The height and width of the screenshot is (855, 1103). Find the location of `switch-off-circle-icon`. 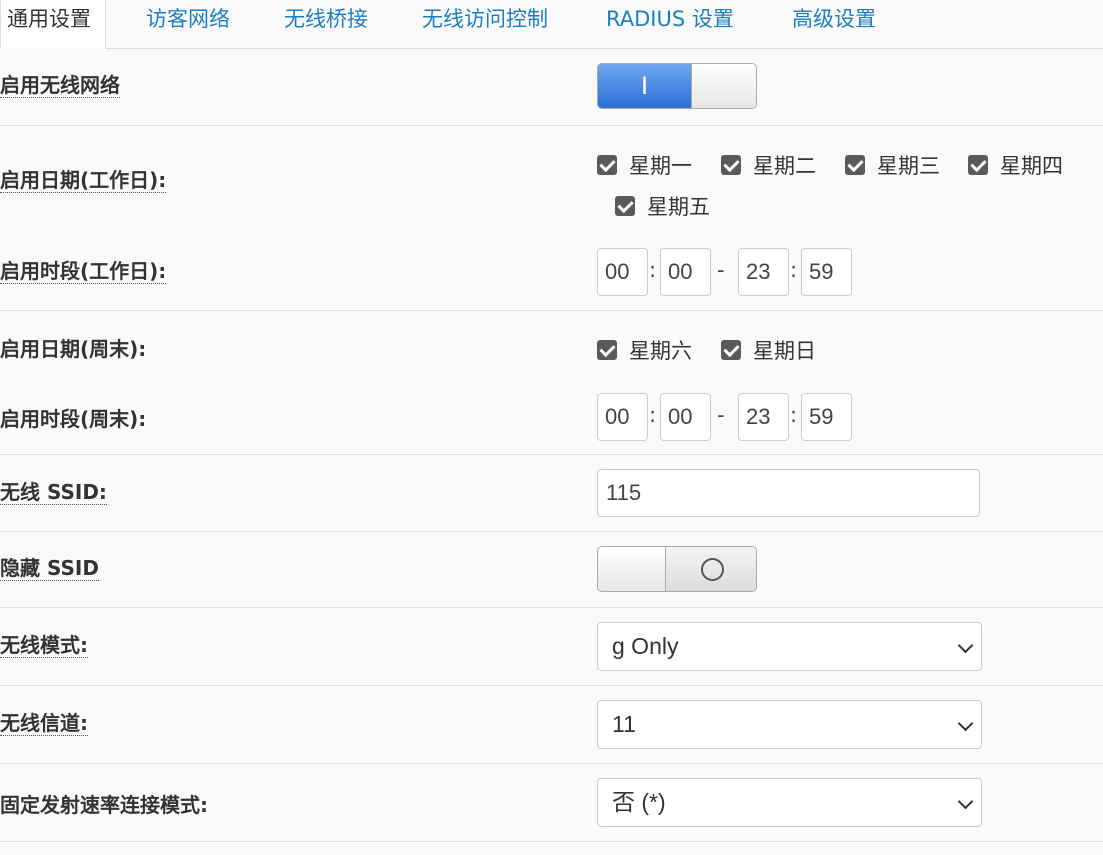

switch-off-circle-icon is located at coordinates (712, 569).